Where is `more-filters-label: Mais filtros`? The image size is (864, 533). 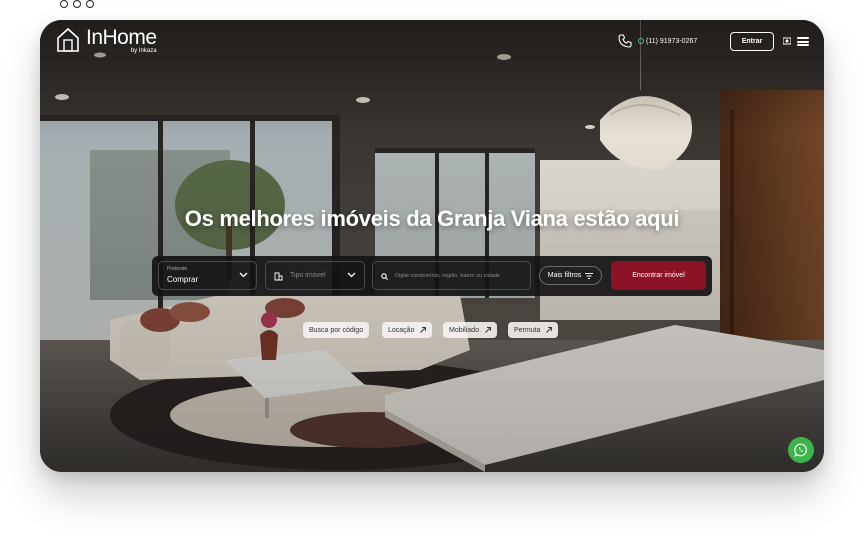 more-filters-label: Mais filtros is located at coordinates (564, 275).